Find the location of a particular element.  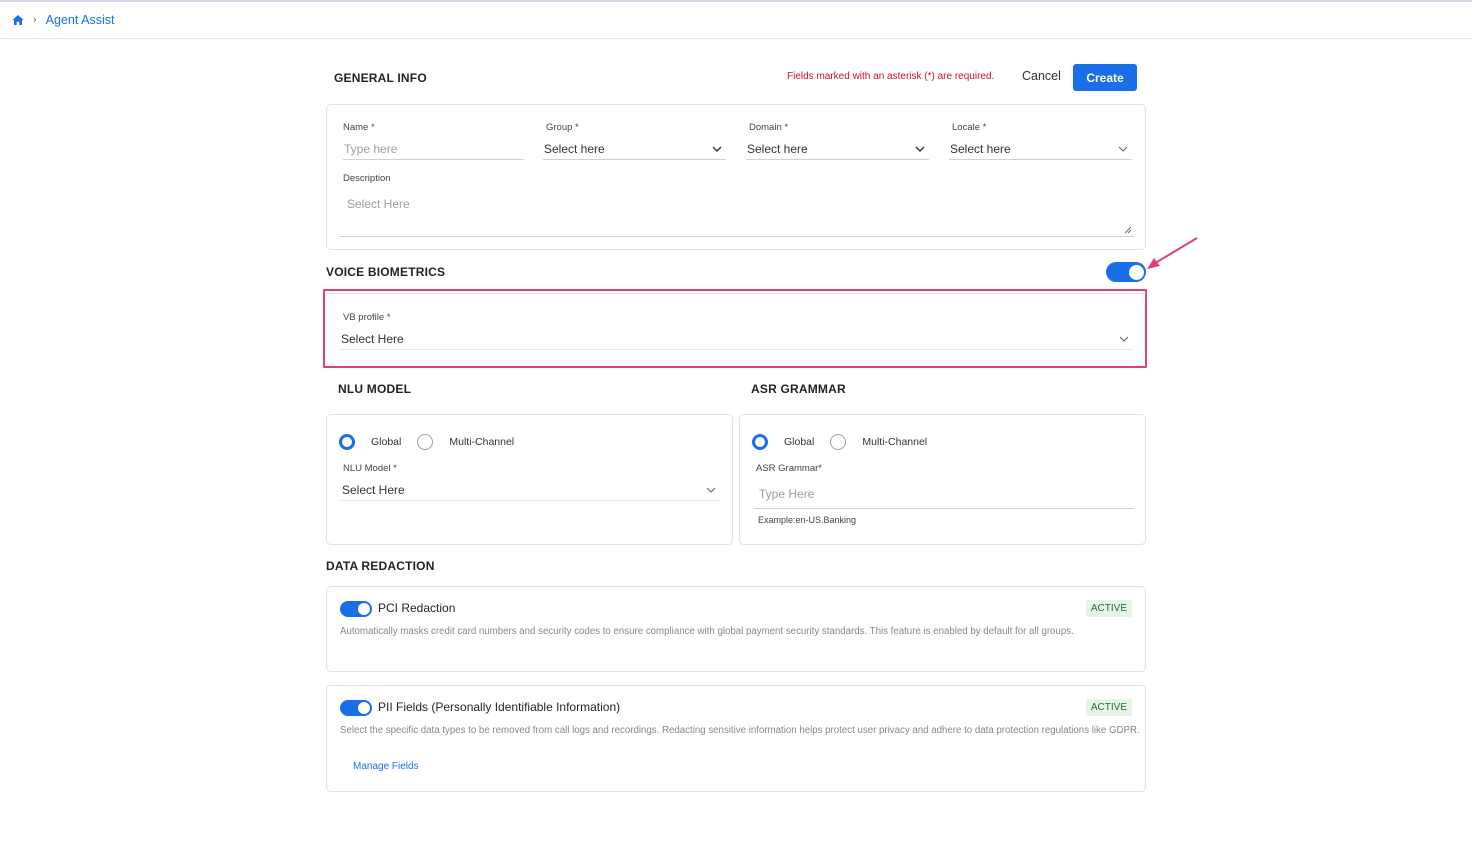

asr-grammar-field: ASR Grammar* Type Here is located at coordinates (944, 486).